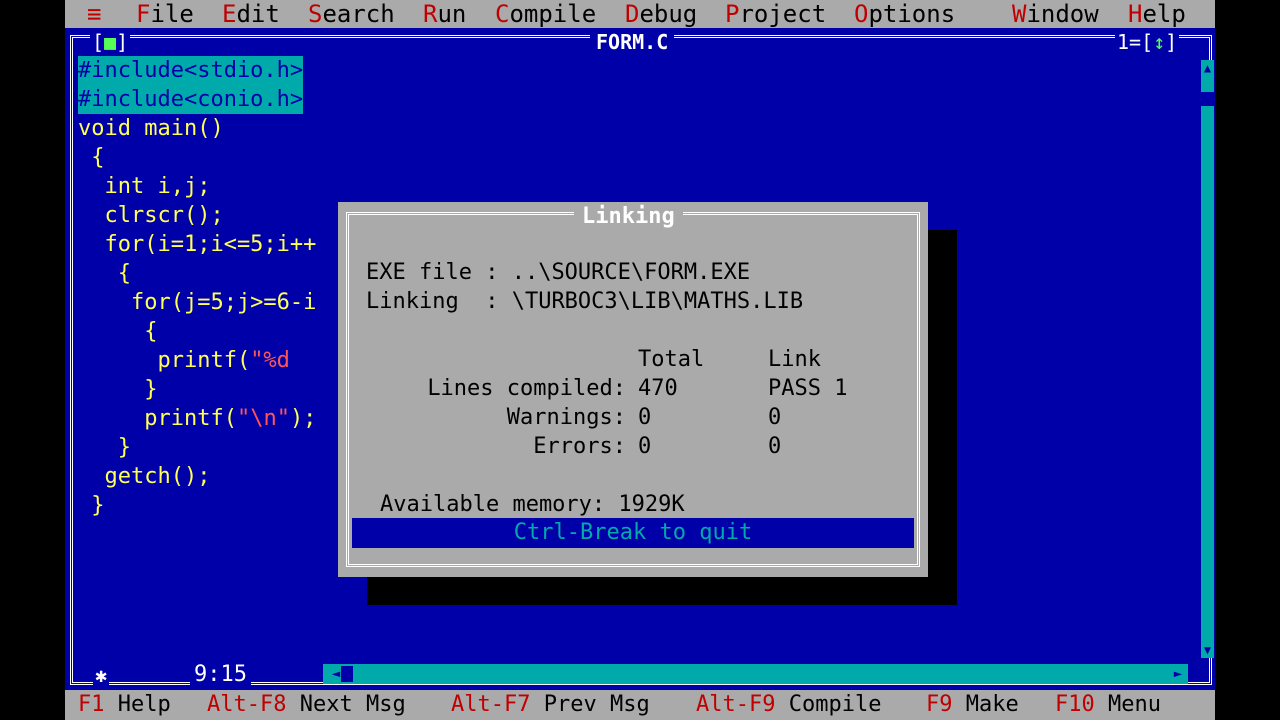 This screenshot has width=1280, height=720. Describe the element at coordinates (808, 388) in the screenshot. I see `lines-compiled-link: PASS 1` at that location.